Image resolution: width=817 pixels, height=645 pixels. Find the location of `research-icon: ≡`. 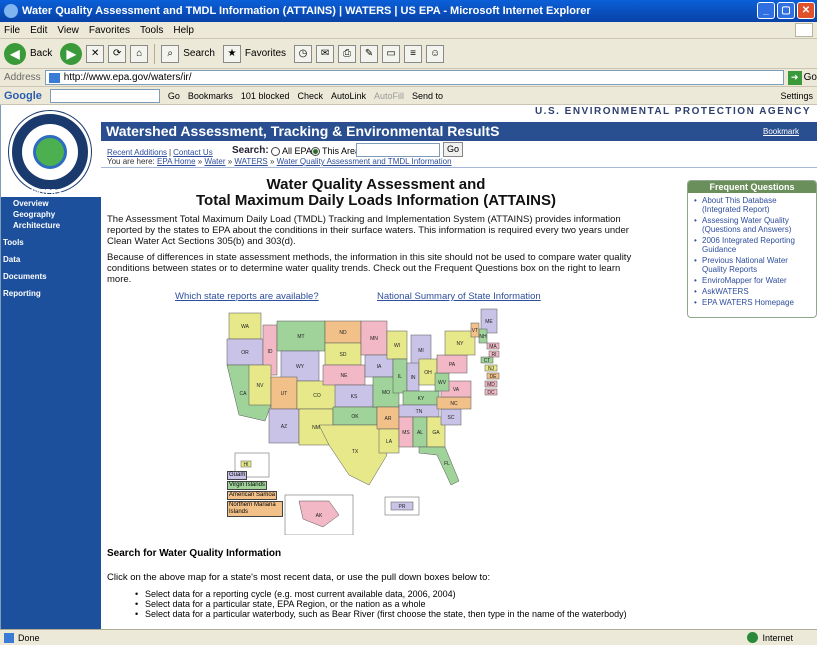

research-icon: ≡ is located at coordinates (413, 53).